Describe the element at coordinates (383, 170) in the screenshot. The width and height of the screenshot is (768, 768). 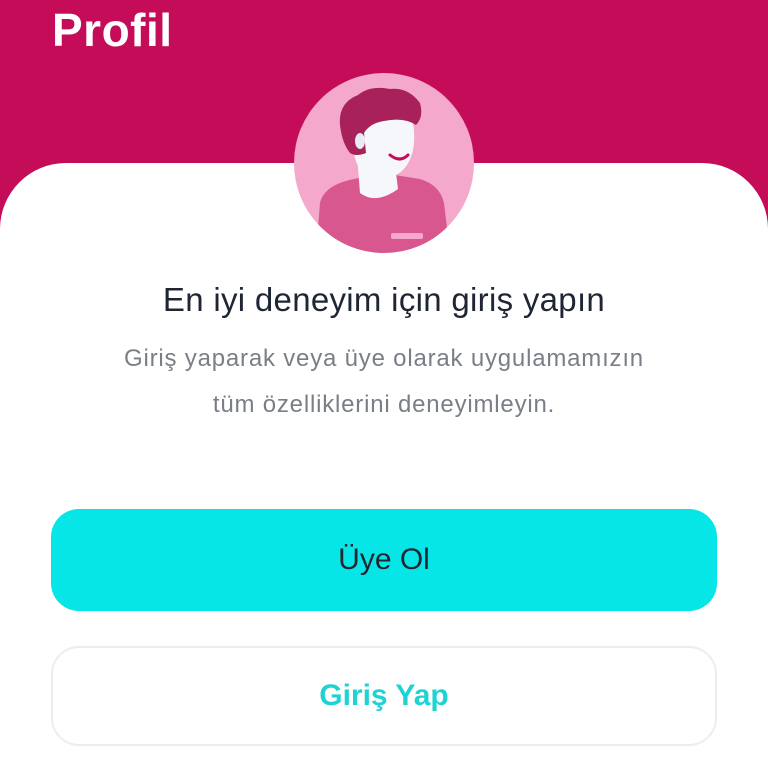
I see `user-avatar-illustration-icon` at that location.